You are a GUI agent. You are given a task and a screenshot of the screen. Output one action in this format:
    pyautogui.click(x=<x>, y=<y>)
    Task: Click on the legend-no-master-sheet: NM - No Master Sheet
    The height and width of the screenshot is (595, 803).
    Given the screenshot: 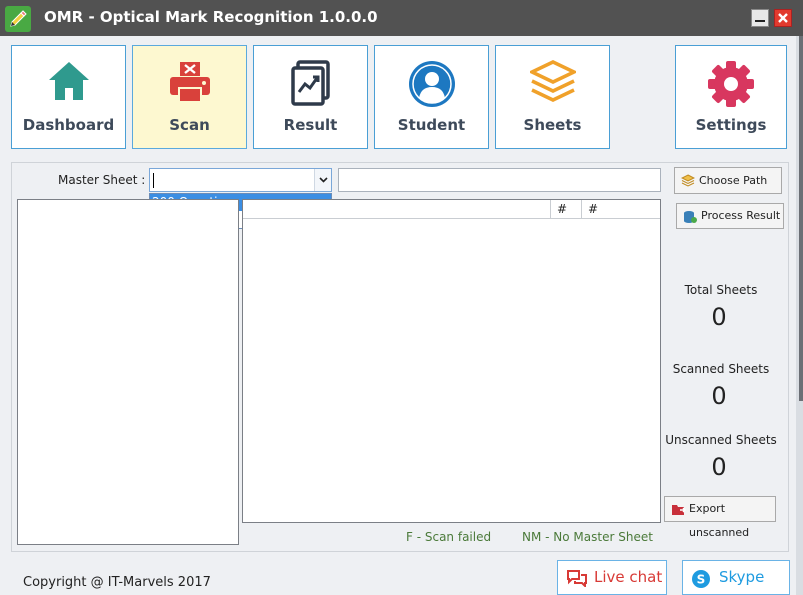 What is the action you would take?
    pyautogui.click(x=587, y=537)
    